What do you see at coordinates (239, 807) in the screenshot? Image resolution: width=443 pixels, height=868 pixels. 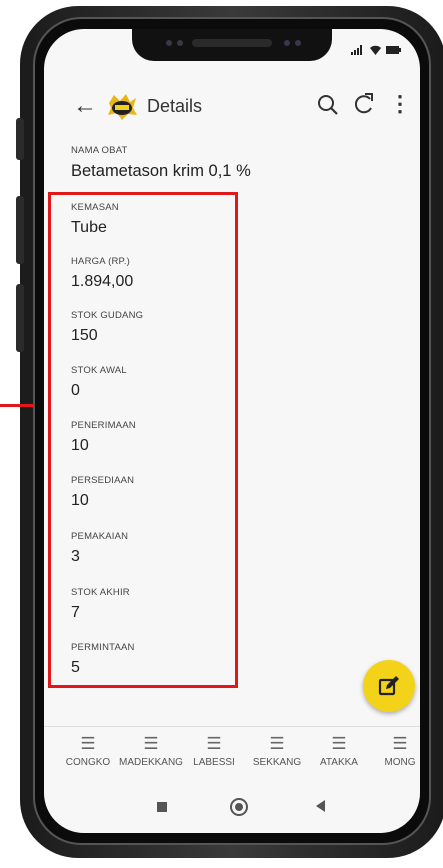 I see `home-button` at bounding box center [239, 807].